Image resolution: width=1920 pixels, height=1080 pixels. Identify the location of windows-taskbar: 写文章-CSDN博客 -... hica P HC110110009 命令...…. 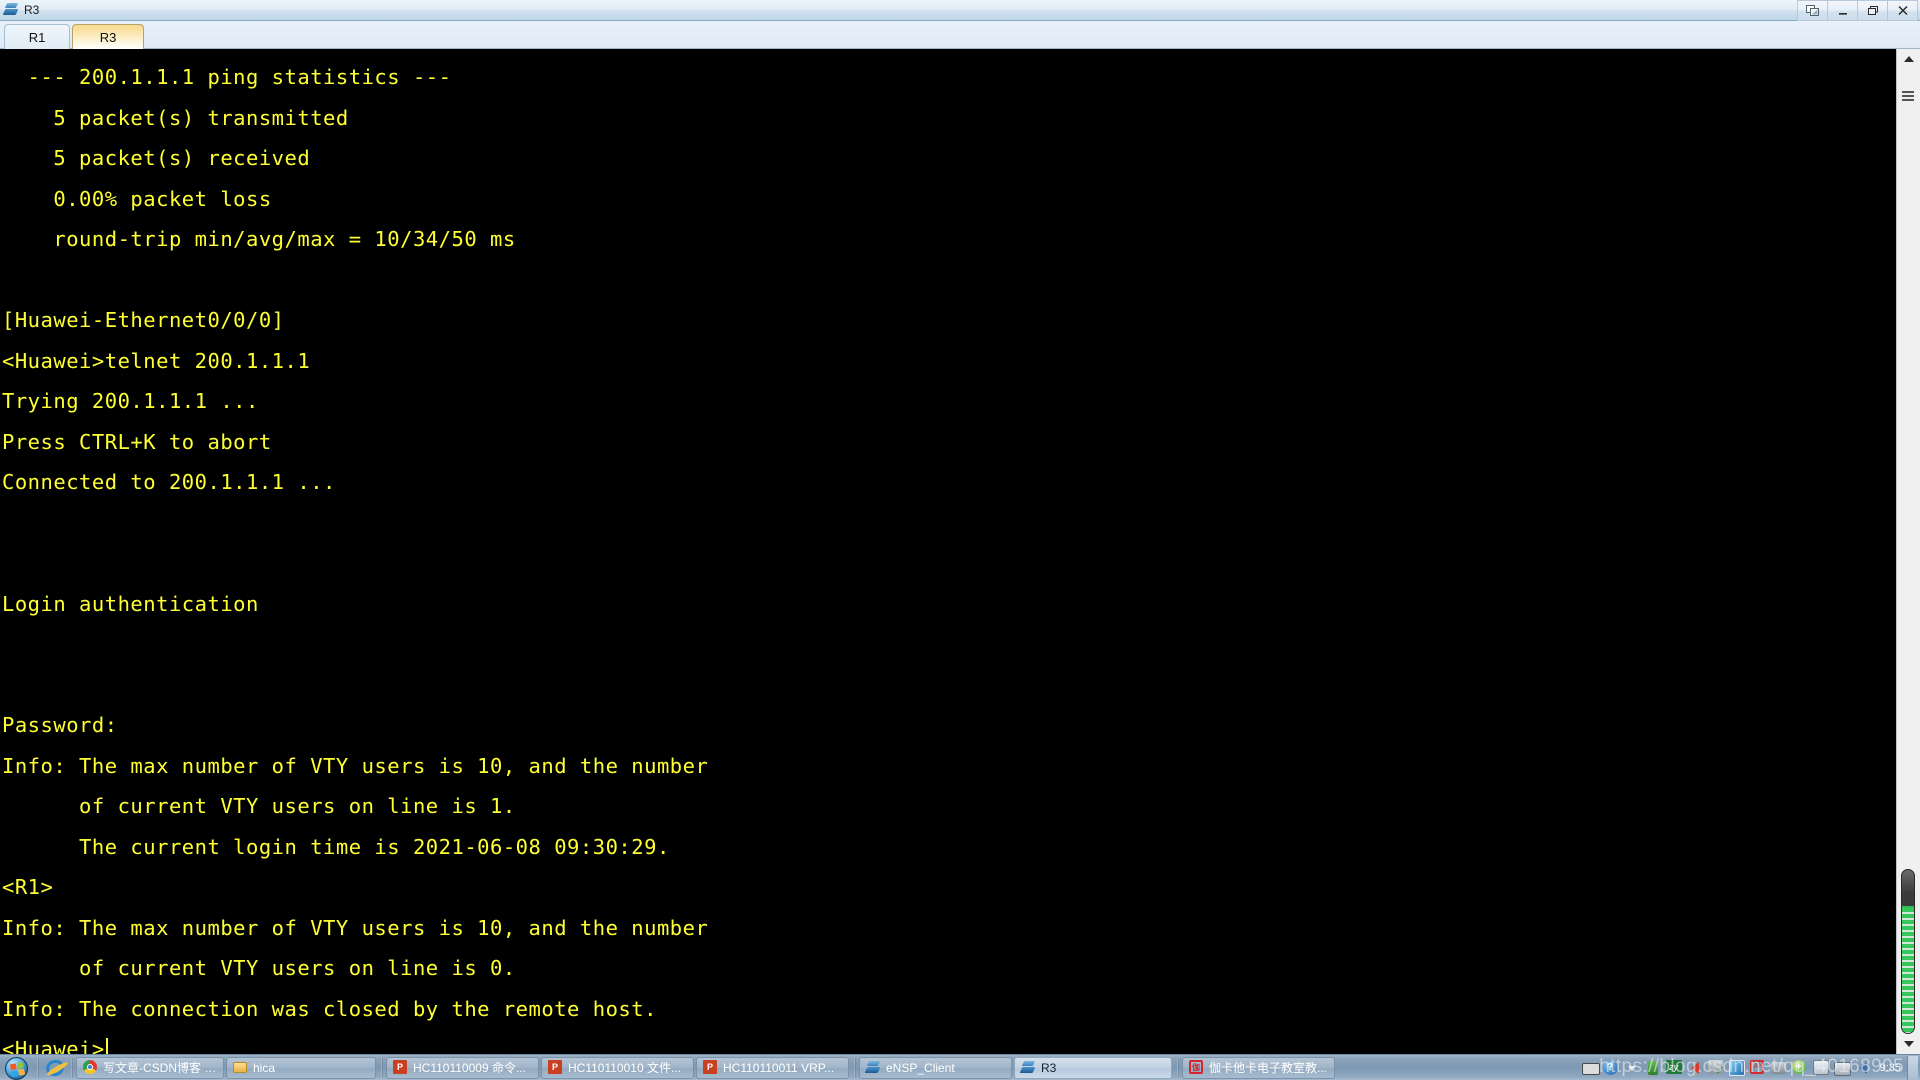
(960, 1067).